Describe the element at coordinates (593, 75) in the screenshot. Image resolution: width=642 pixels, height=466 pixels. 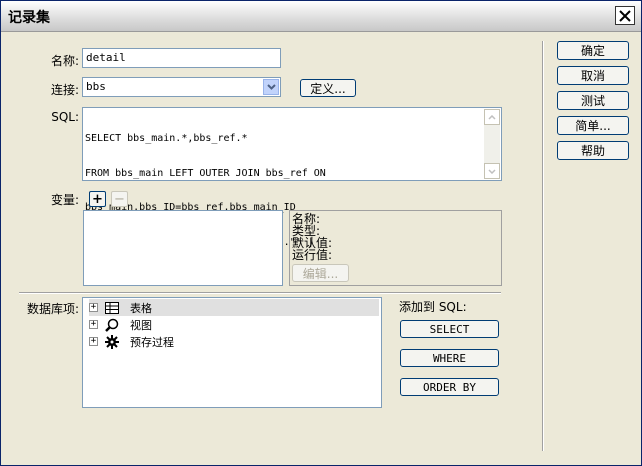
I see `cancel-button: 取消` at that location.